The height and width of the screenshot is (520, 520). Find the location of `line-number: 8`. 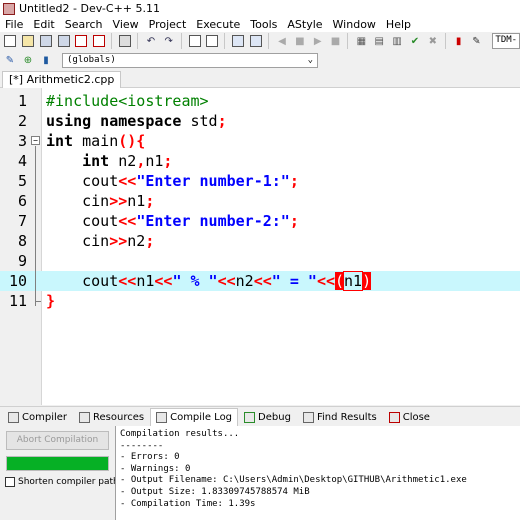

line-number: 8 is located at coordinates (22, 241).